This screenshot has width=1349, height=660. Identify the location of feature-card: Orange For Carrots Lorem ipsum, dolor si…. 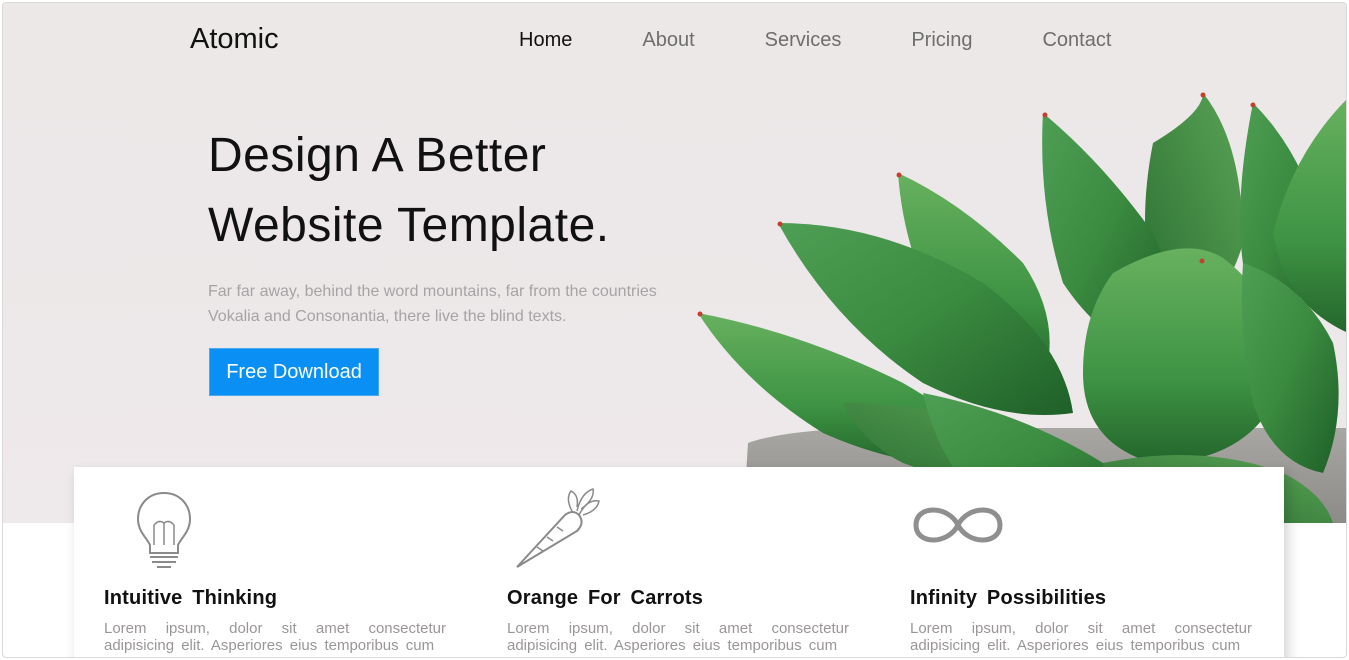
(663, 562).